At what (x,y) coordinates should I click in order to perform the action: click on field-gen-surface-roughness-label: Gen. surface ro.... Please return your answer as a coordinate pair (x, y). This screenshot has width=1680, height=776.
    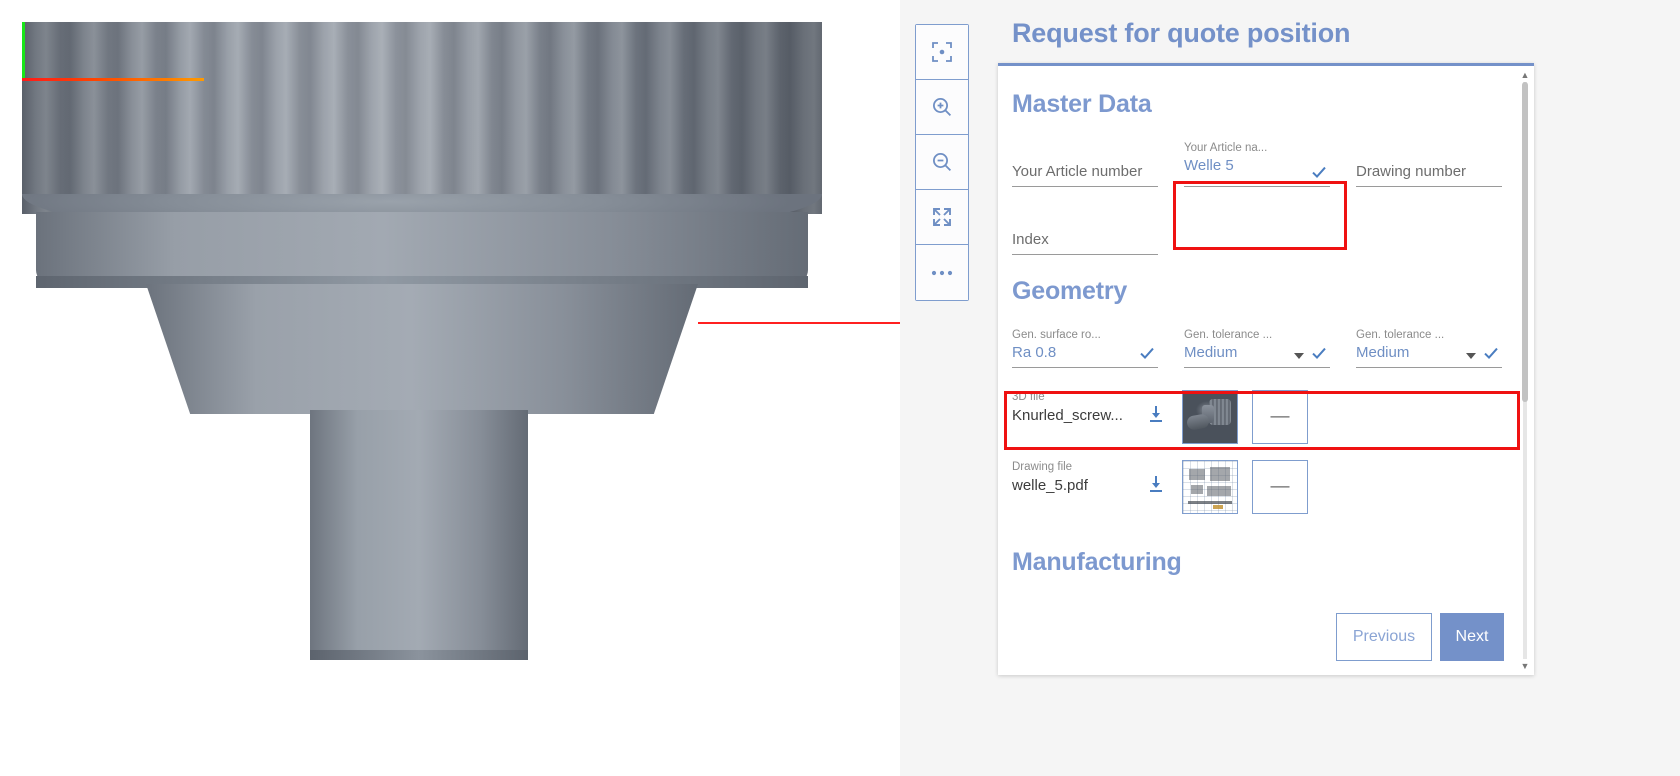
    Looking at the image, I should click on (1056, 335).